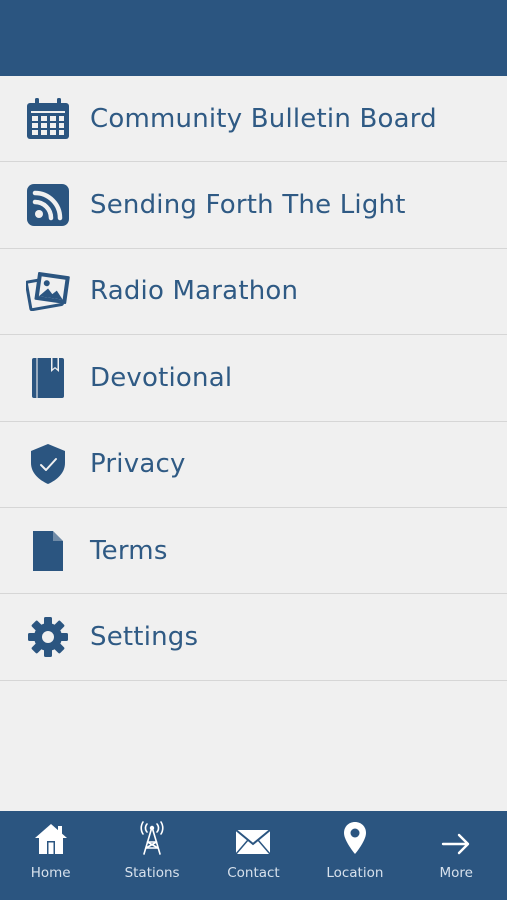 The width and height of the screenshot is (507, 900). What do you see at coordinates (48, 291) in the screenshot?
I see `photos-icon` at bounding box center [48, 291].